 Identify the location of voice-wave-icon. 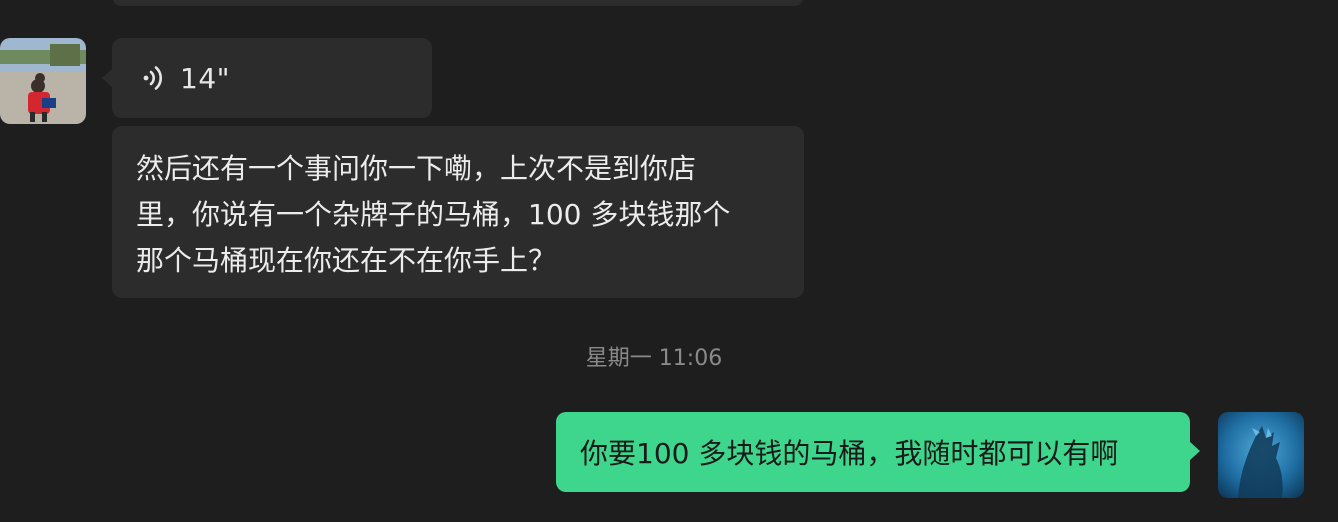
(153, 78).